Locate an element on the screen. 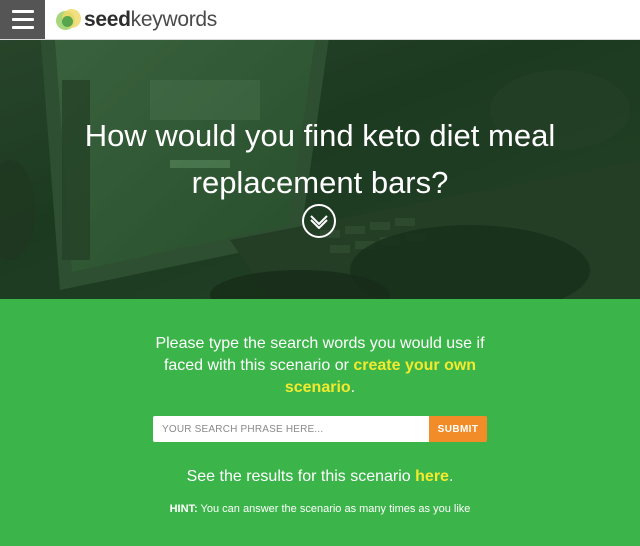 Image resolution: width=640 pixels, height=546 pixels. hint-label: HINT: is located at coordinates (183, 509).